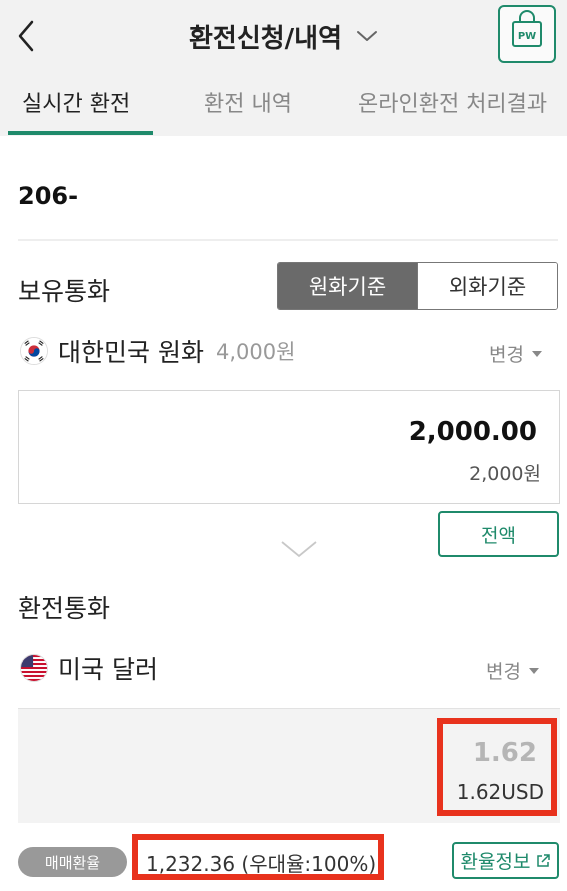 The width and height of the screenshot is (567, 891). Describe the element at coordinates (452, 111) in the screenshot. I see `tab-online-exchange-result: 온라인환전 처리결과` at that location.